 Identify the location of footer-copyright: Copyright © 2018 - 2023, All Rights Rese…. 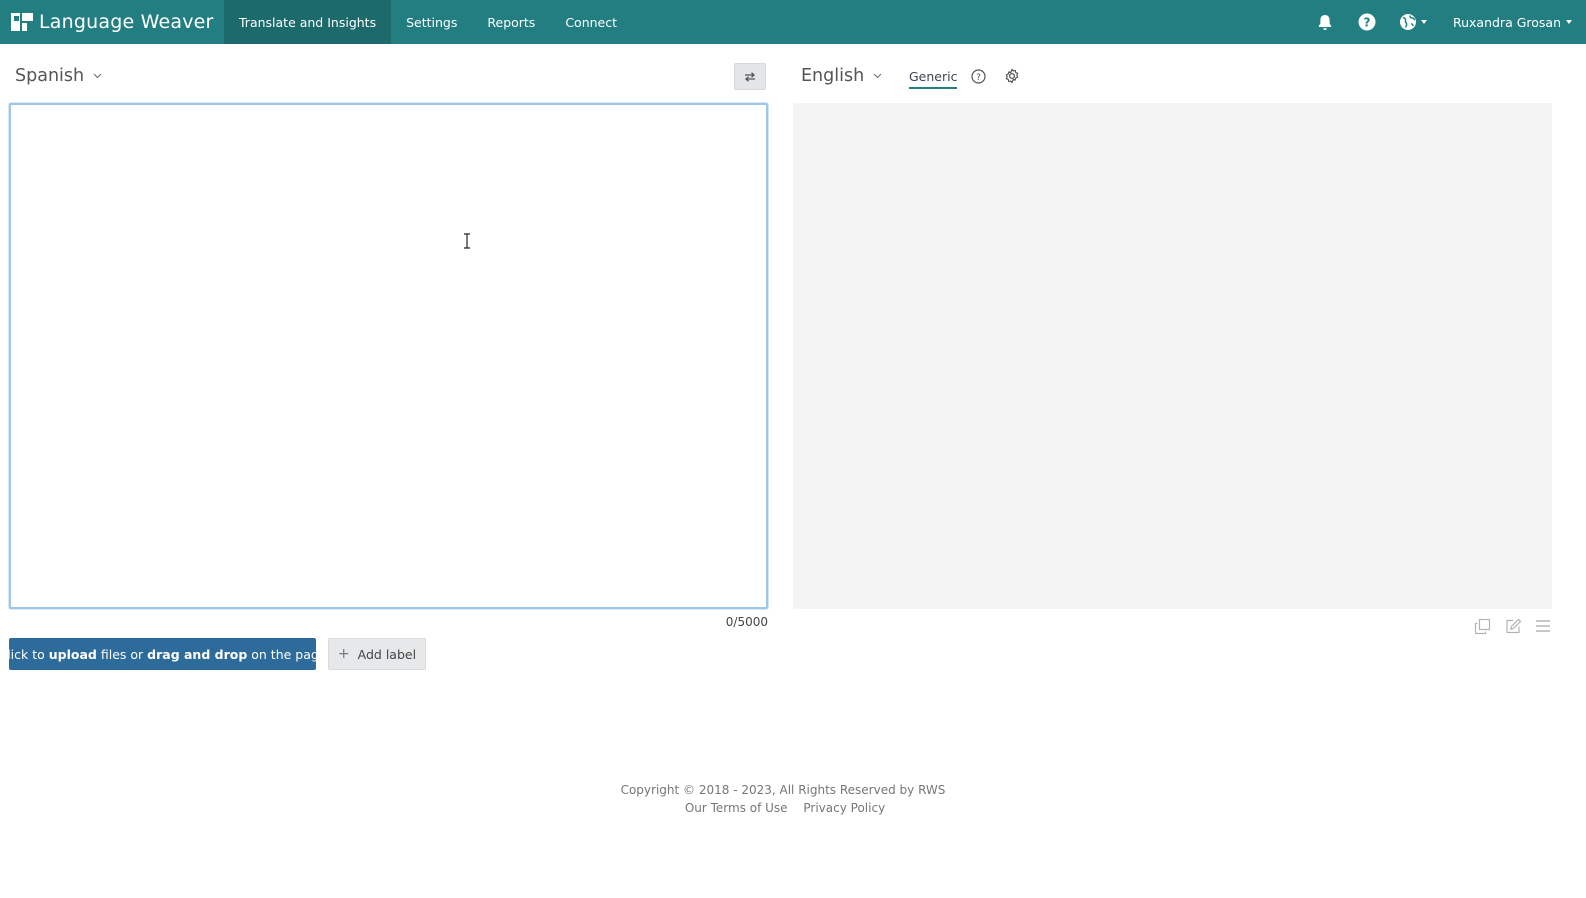
(783, 790).